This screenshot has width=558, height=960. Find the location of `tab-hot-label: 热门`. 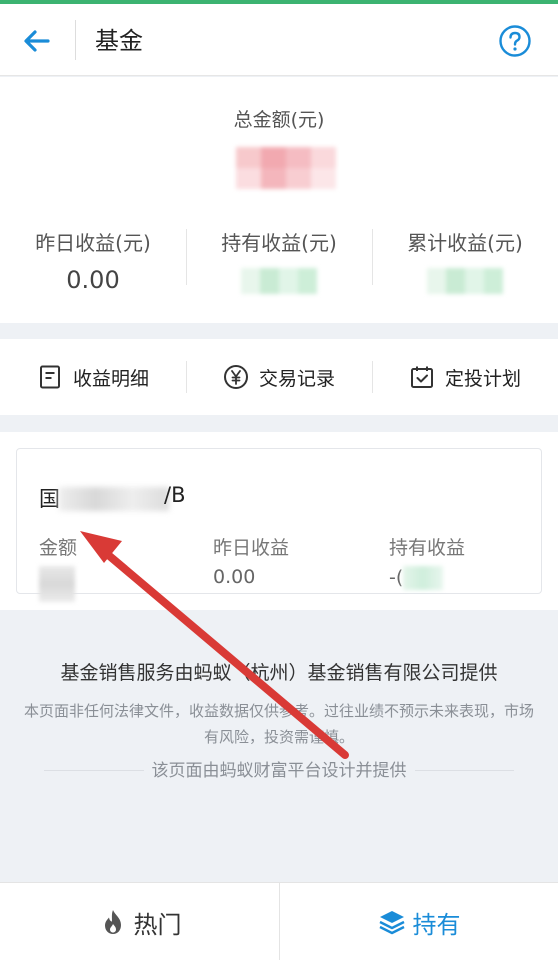

tab-hot-label: 热门 is located at coordinates (157, 924).